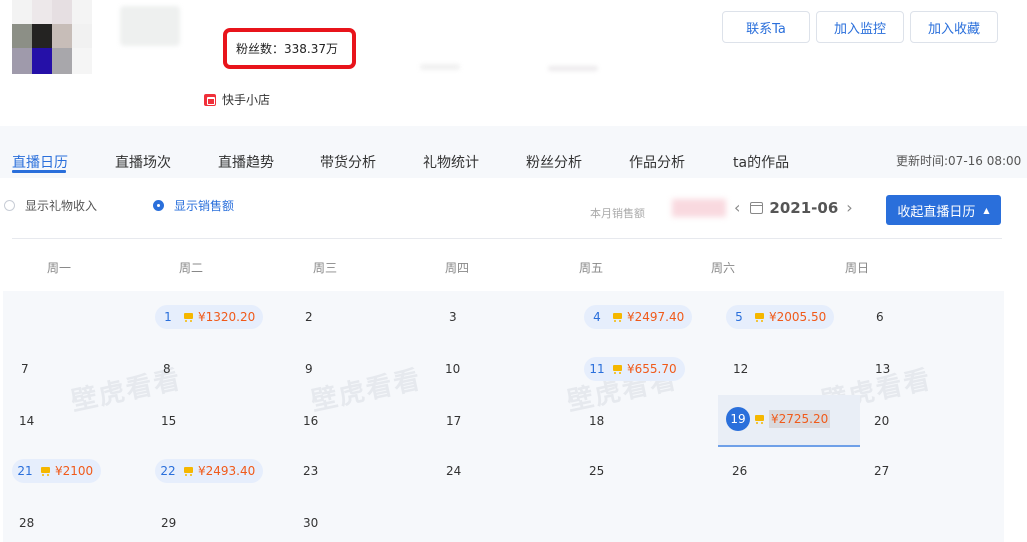 Image resolution: width=1027 pixels, height=542 pixels. What do you see at coordinates (597, 317) in the screenshot?
I see `day-number: 4` at bounding box center [597, 317].